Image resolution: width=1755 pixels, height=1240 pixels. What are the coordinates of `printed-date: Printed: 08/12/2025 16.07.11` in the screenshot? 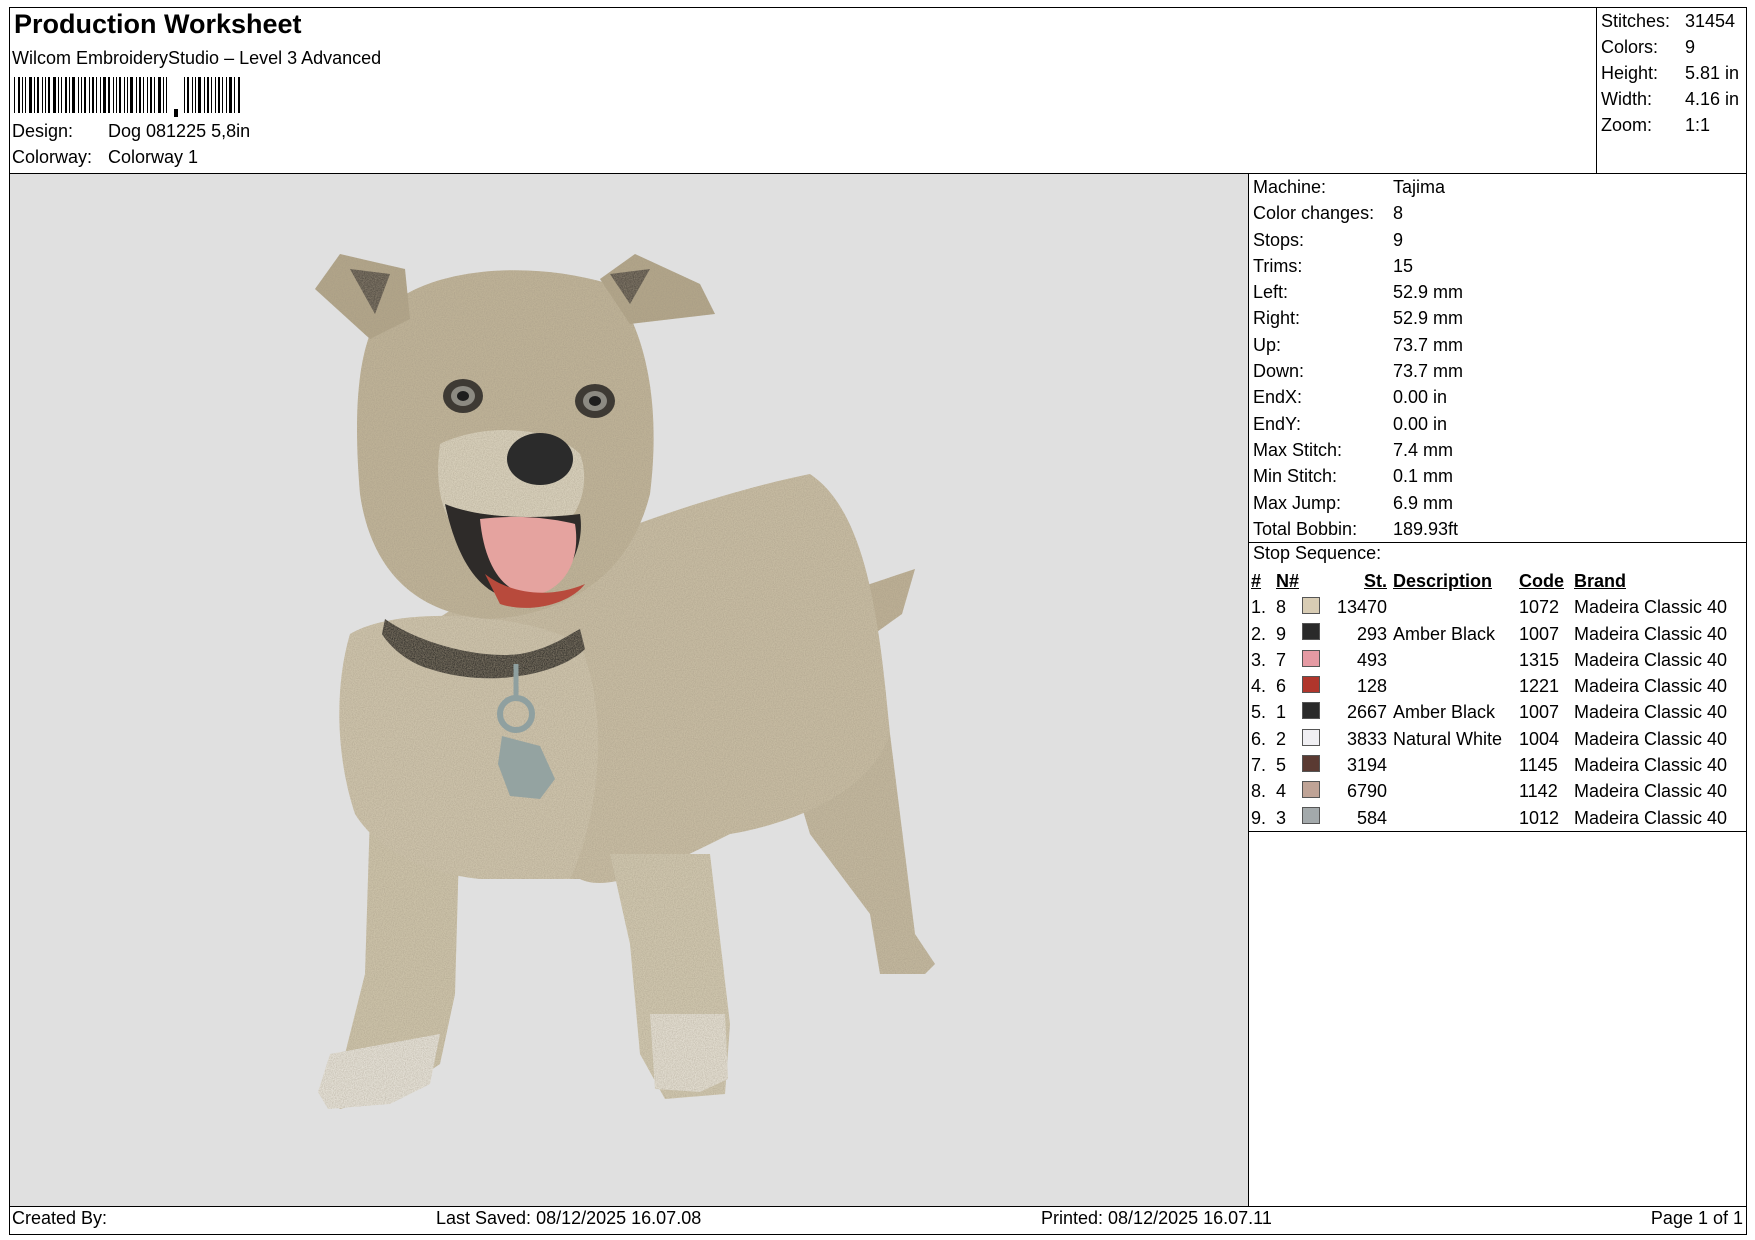 It's located at (1156, 1218).